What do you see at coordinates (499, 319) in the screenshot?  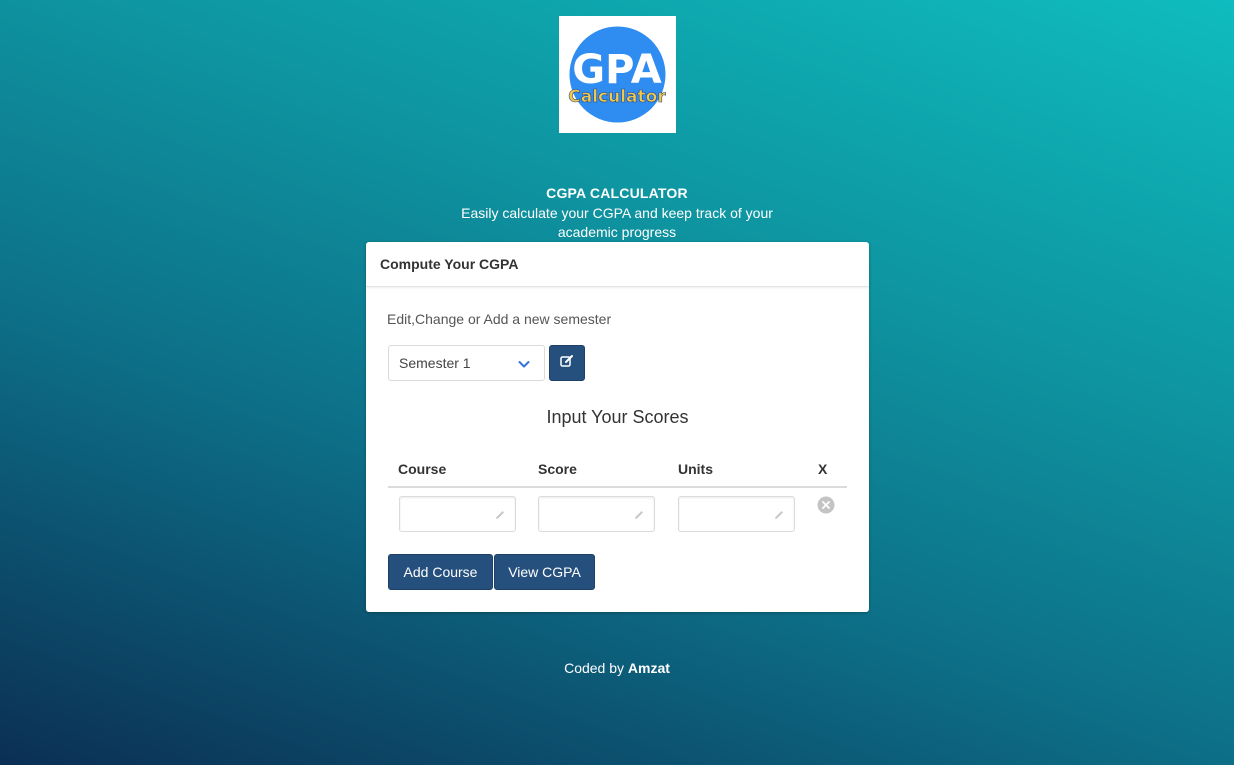 I see `semester-label: Edit,Change or Add a new semester` at bounding box center [499, 319].